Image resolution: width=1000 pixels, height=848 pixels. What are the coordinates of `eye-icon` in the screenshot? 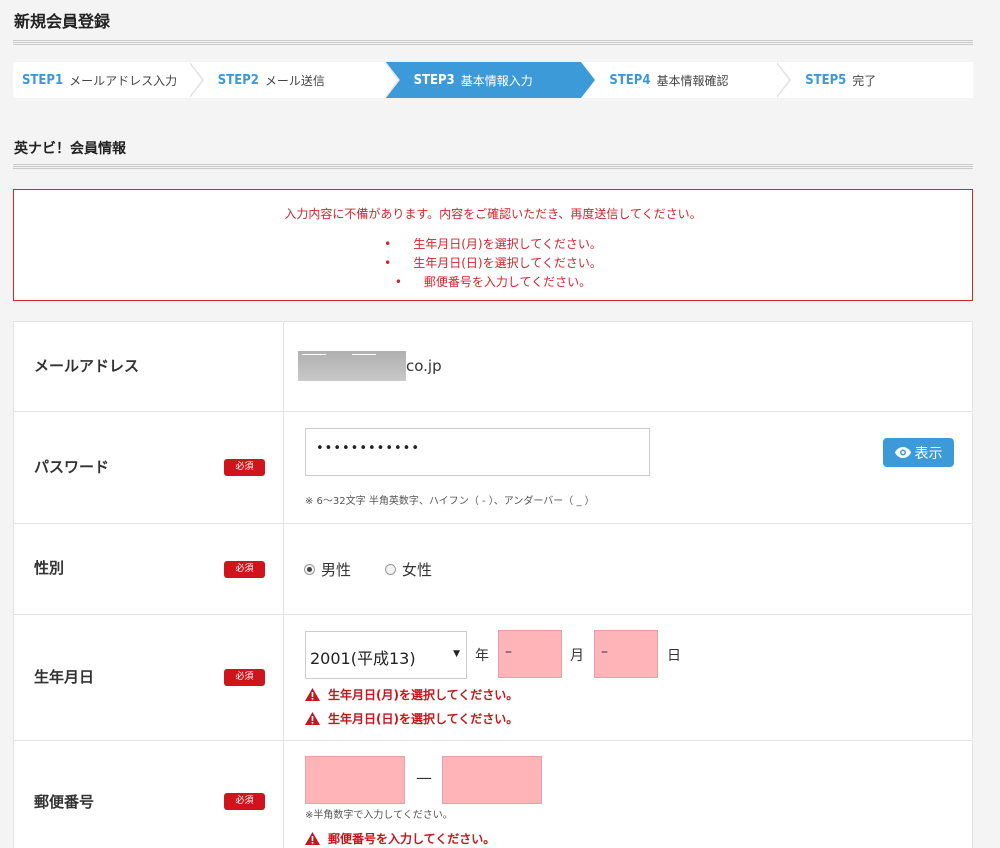 It's located at (902, 452).